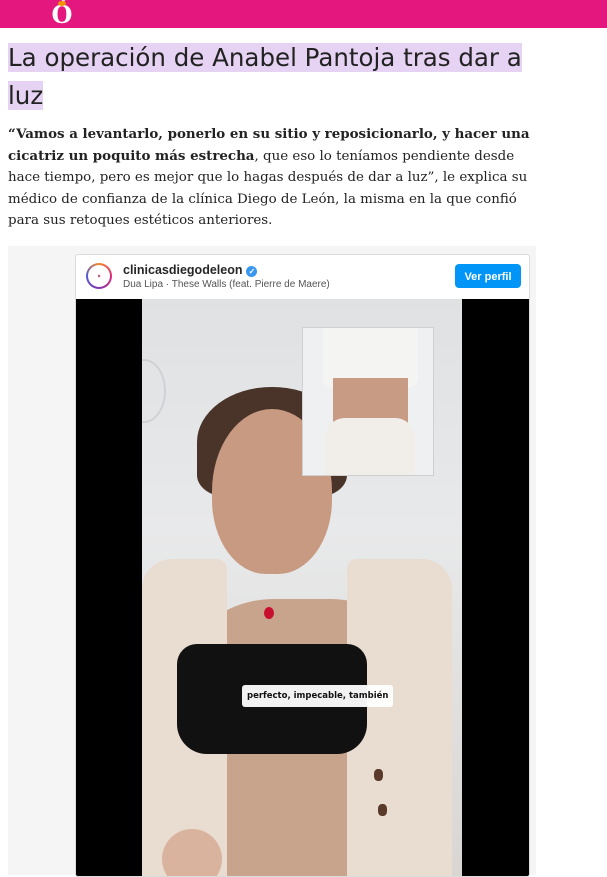 This screenshot has width=607, height=877. What do you see at coordinates (488, 276) in the screenshot?
I see `view-profile-button: Ver perfil` at bounding box center [488, 276].